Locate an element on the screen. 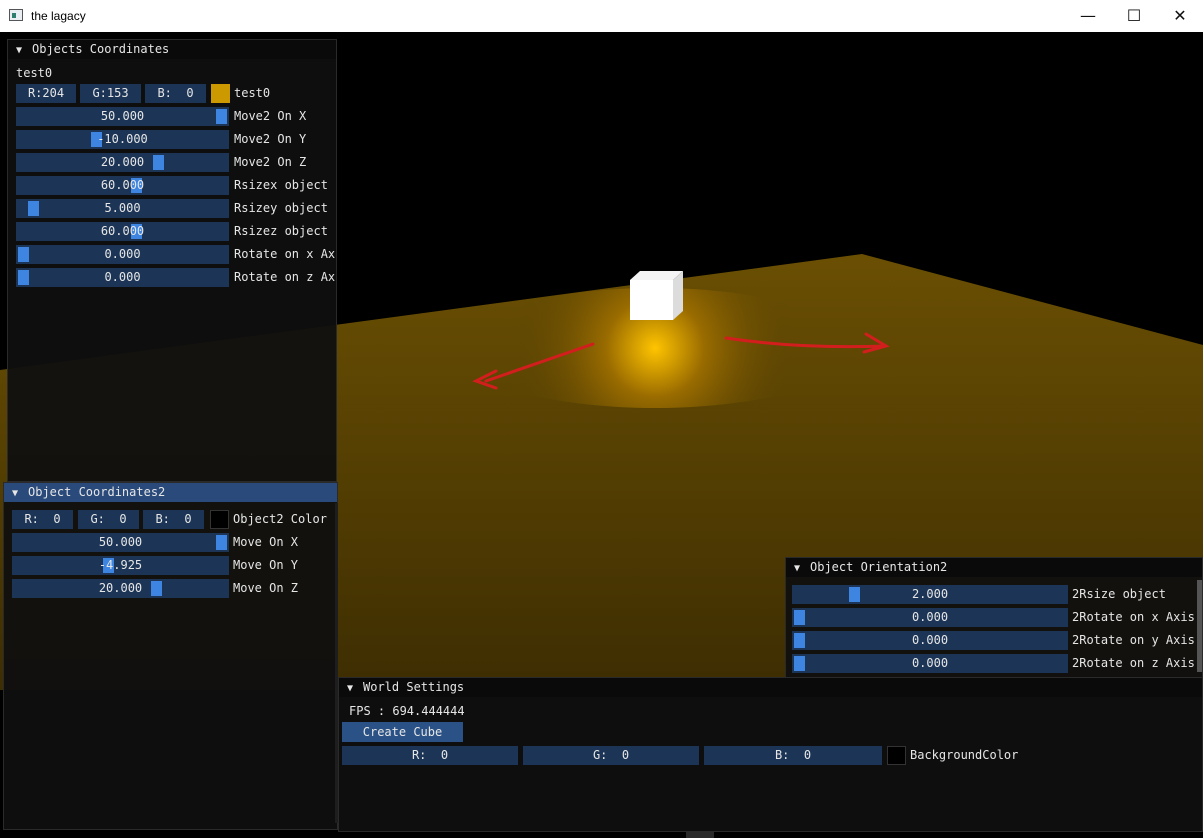 The height and width of the screenshot is (838, 1203). create-cube-button: Create Cube is located at coordinates (402, 732).